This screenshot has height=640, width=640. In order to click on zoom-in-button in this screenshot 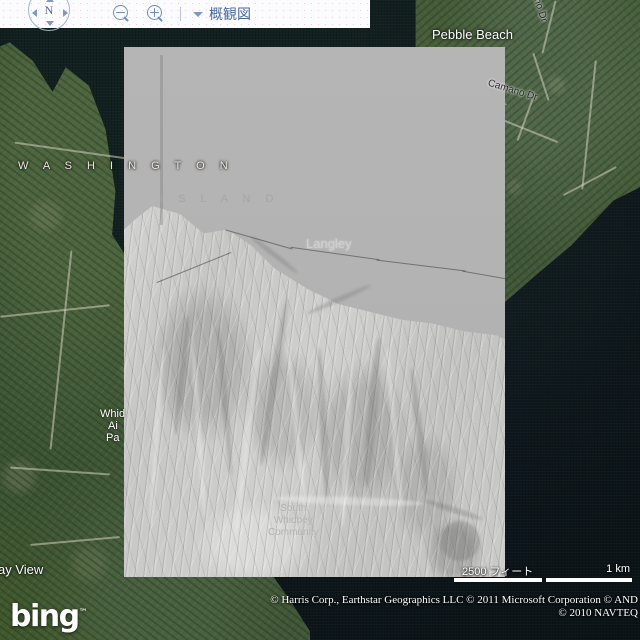, I will do `click(156, 14)`.